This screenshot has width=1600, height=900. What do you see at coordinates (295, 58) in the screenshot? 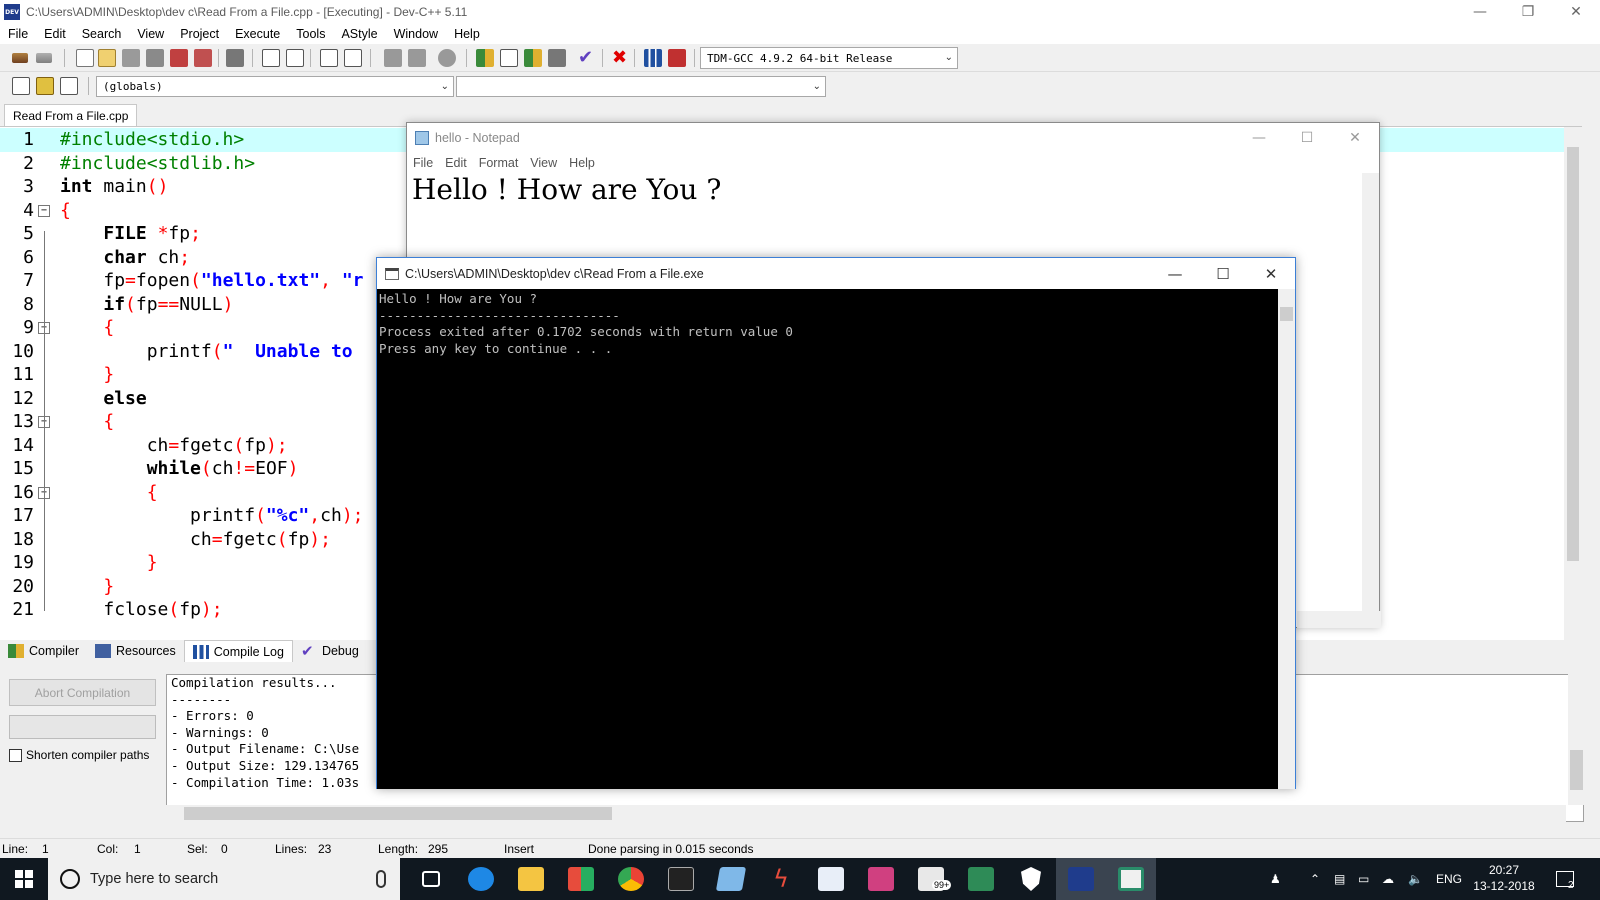
I see `replace-icon` at bounding box center [295, 58].